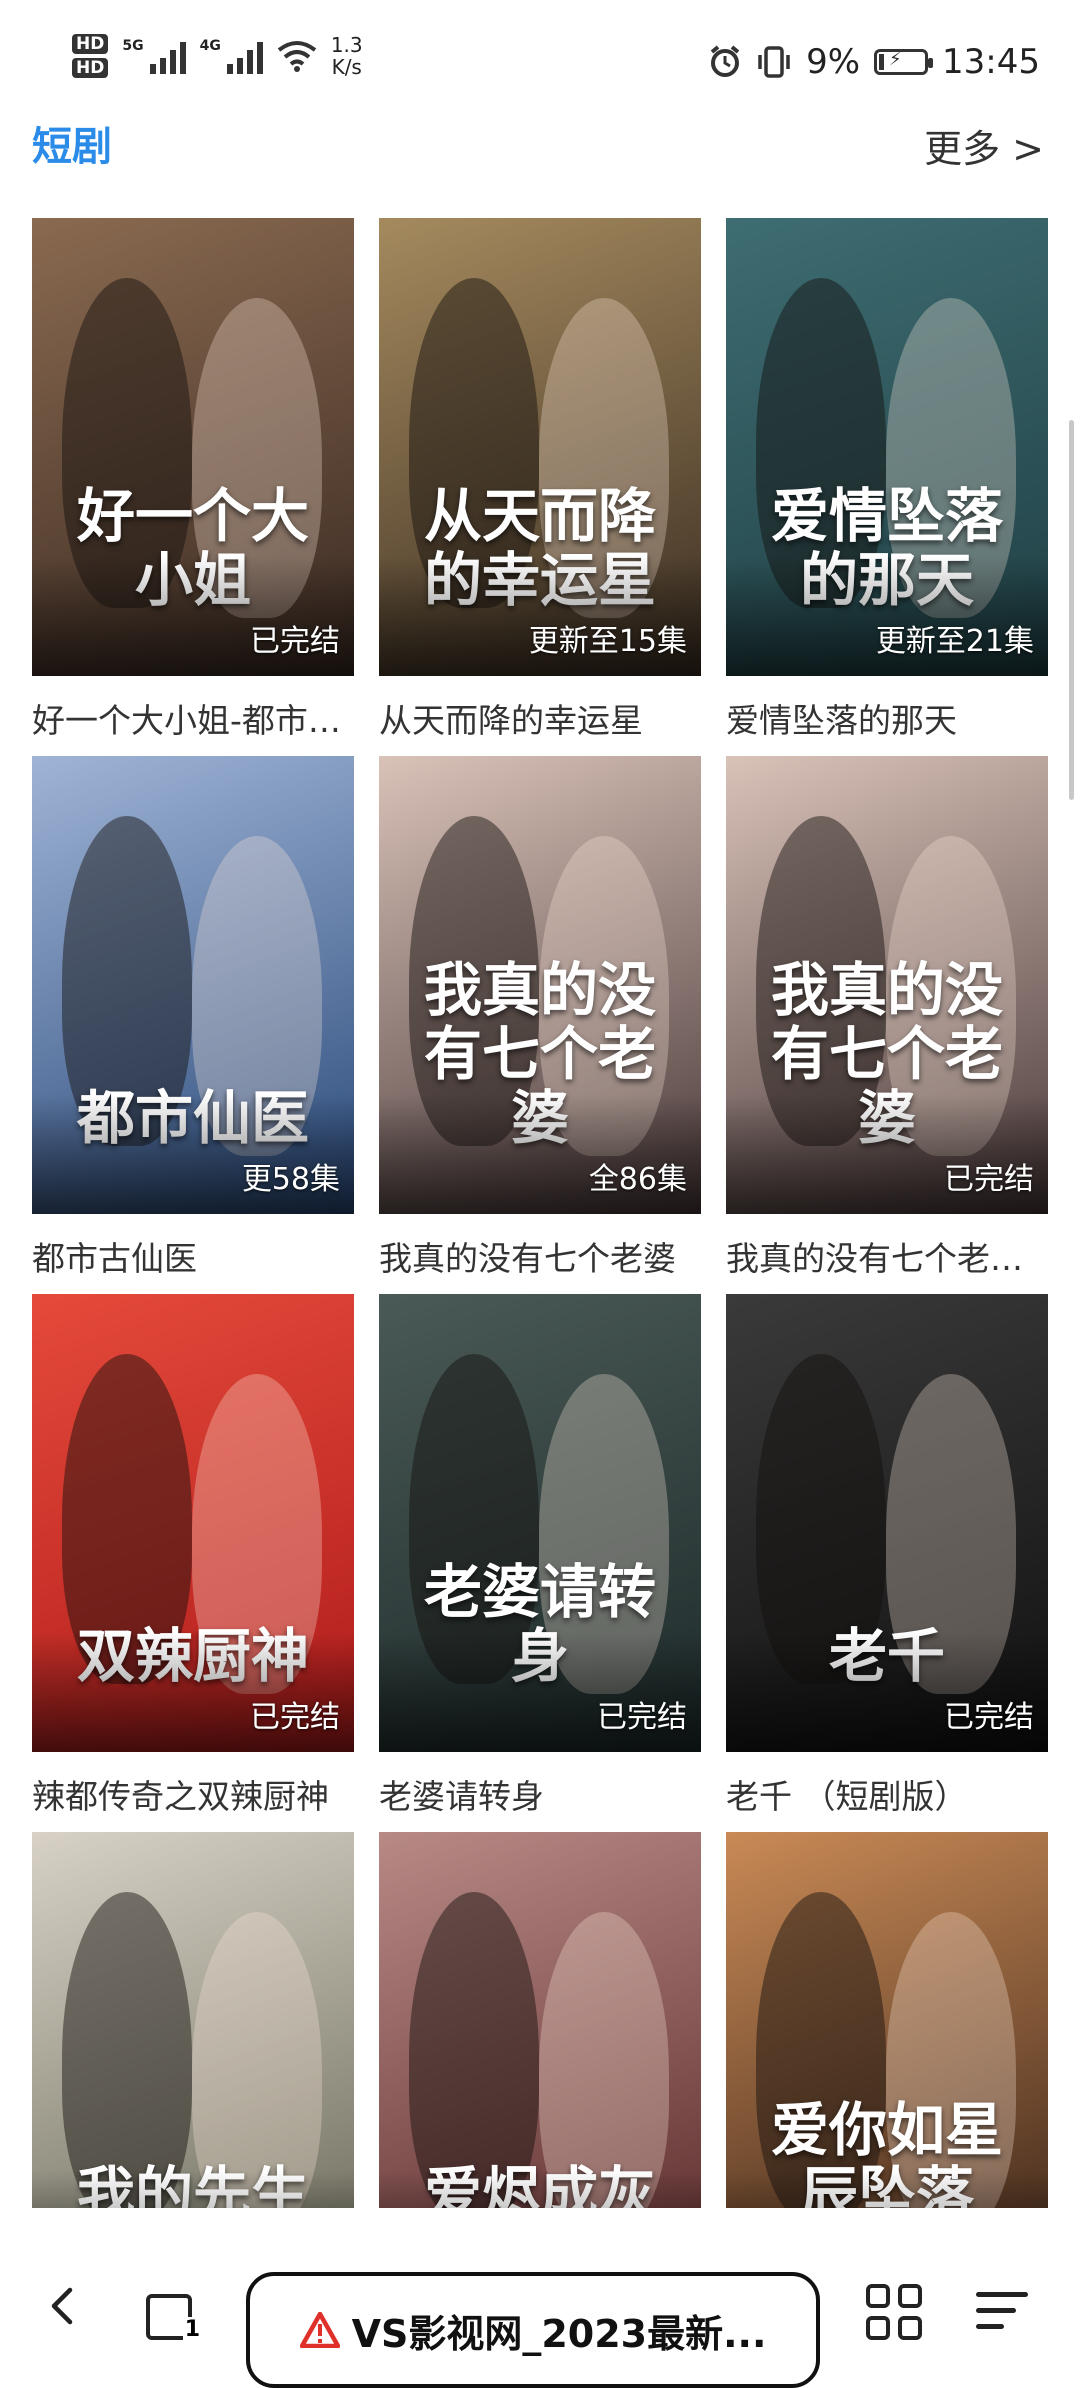  I want to click on poster-image: 老千 已完结, so click(887, 1523).